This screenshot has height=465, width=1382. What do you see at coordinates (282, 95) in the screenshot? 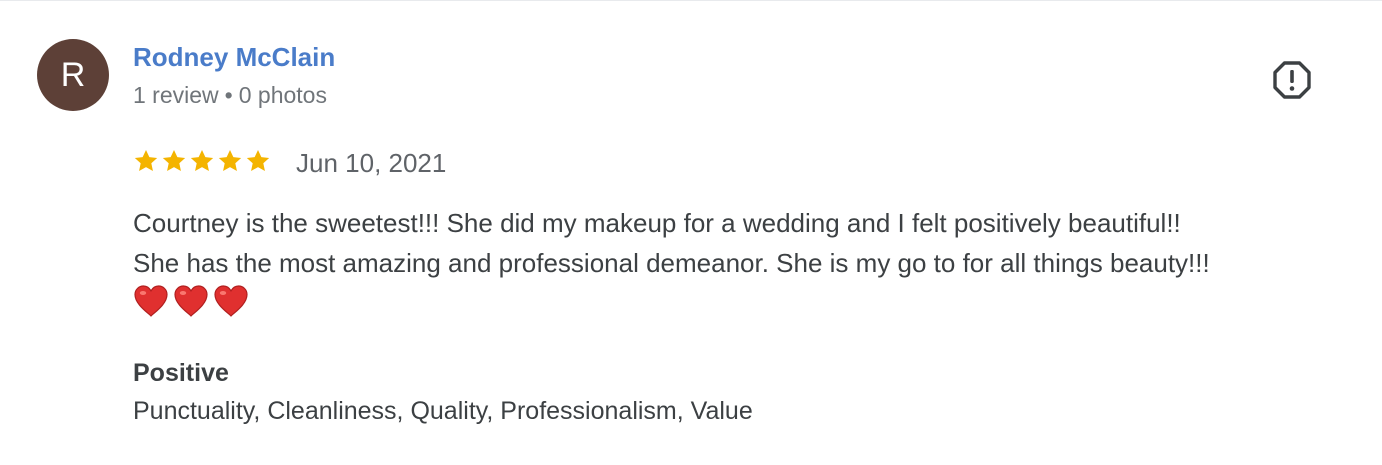
I see `photo-count: 0 photos` at bounding box center [282, 95].